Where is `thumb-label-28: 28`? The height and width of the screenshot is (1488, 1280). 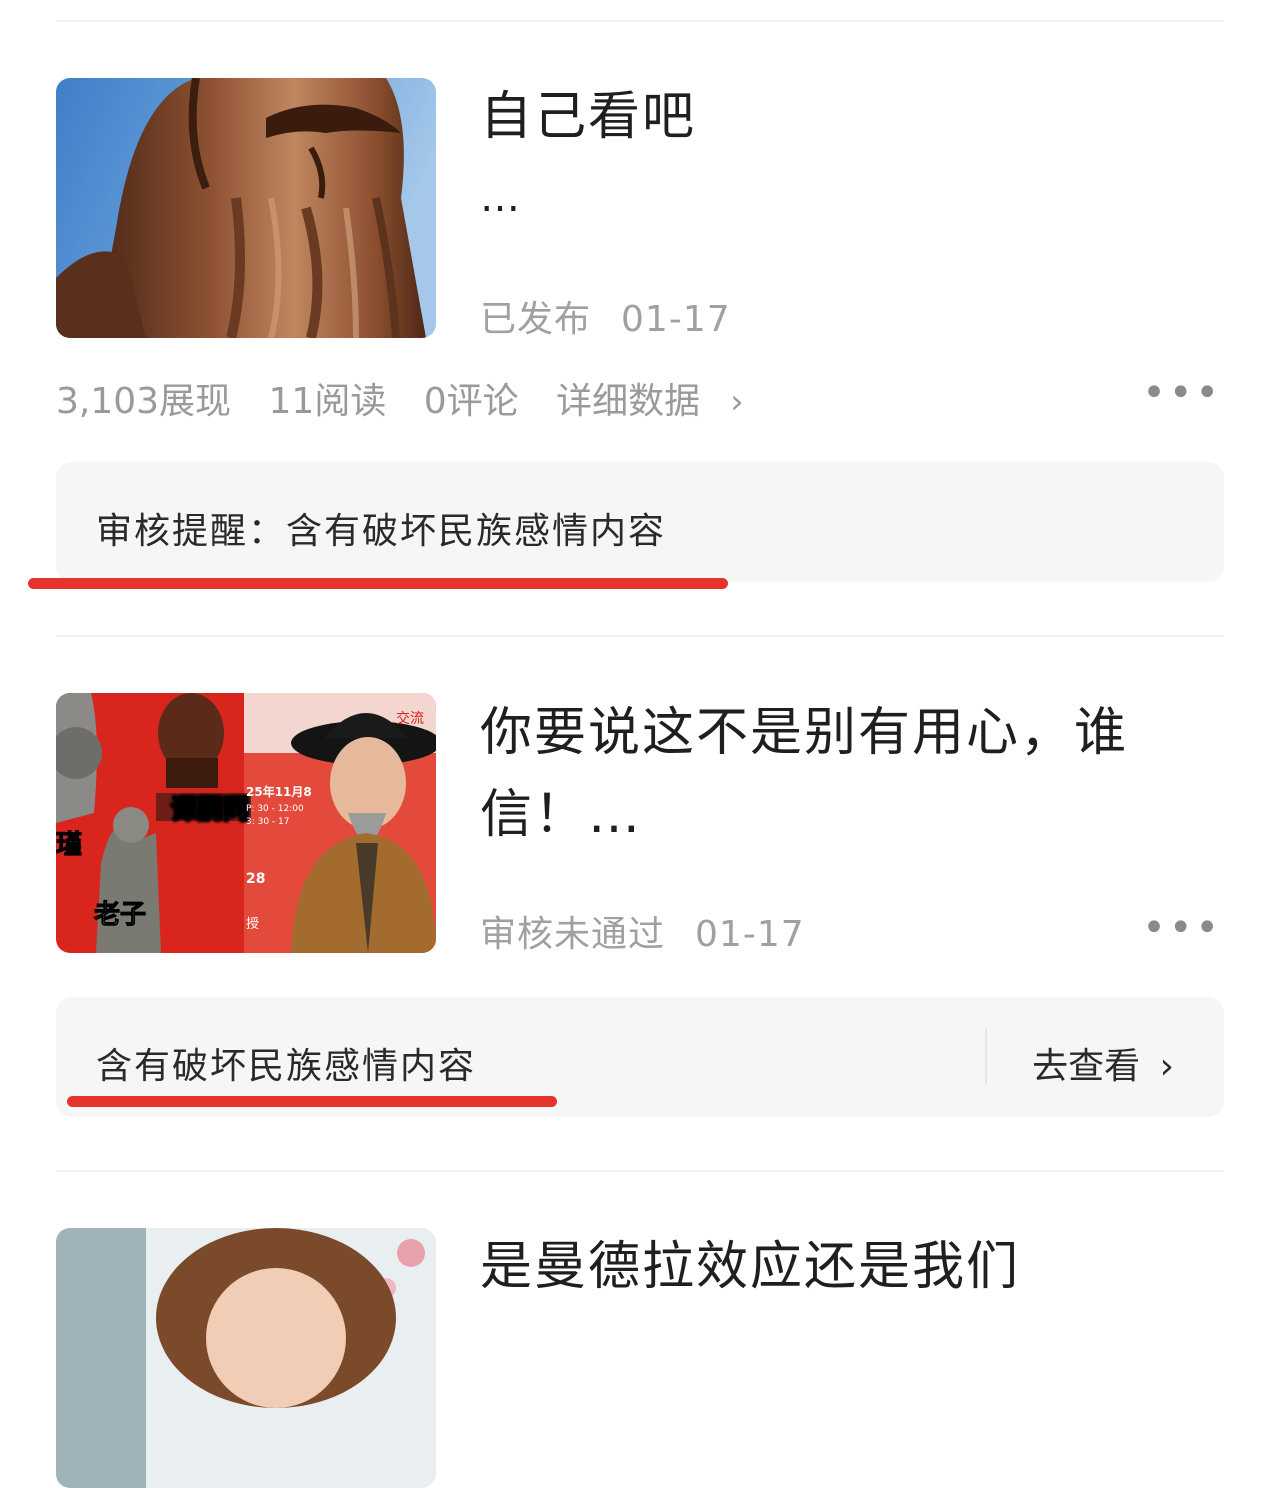
thumb-label-28: 28 is located at coordinates (255, 879).